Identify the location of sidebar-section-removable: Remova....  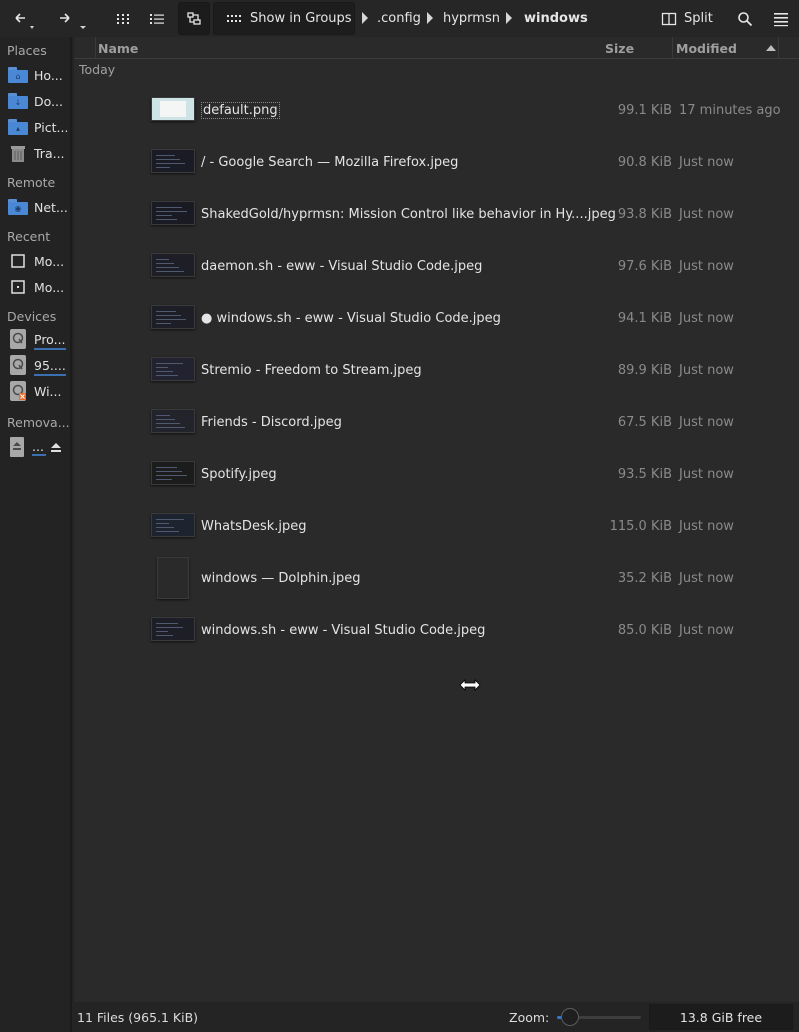
(38, 422).